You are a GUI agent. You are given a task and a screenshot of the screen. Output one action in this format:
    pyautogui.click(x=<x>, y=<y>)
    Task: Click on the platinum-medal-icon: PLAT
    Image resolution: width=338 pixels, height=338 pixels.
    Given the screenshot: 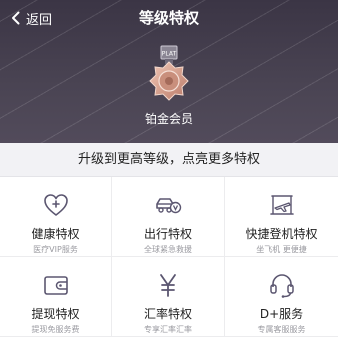 What is the action you would take?
    pyautogui.click(x=169, y=73)
    